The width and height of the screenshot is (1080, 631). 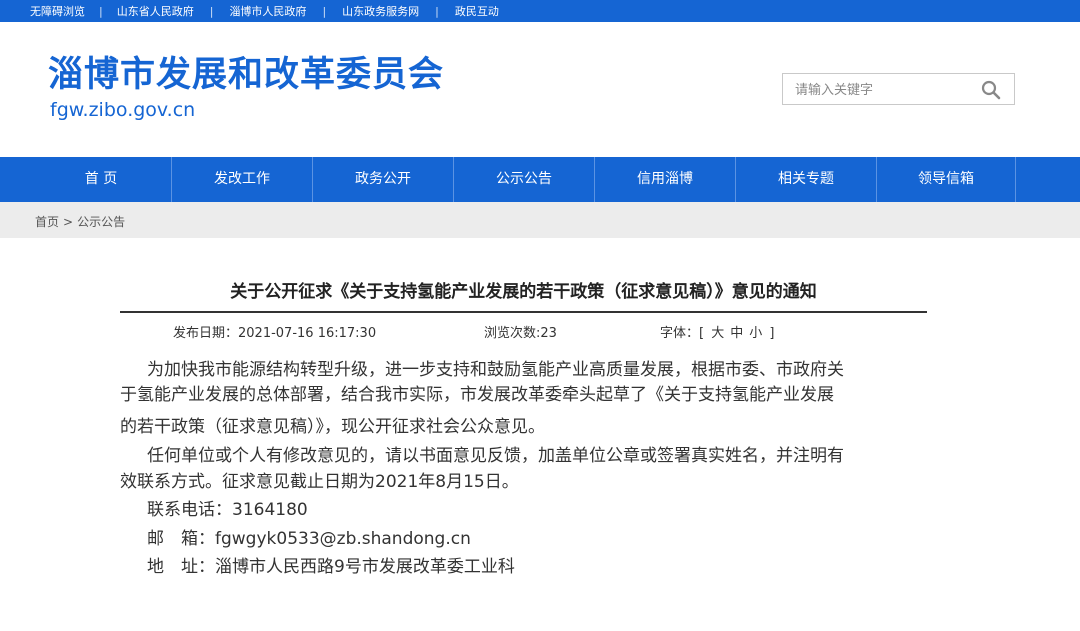 I want to click on contact-phone-value: 3164180, so click(x=270, y=510).